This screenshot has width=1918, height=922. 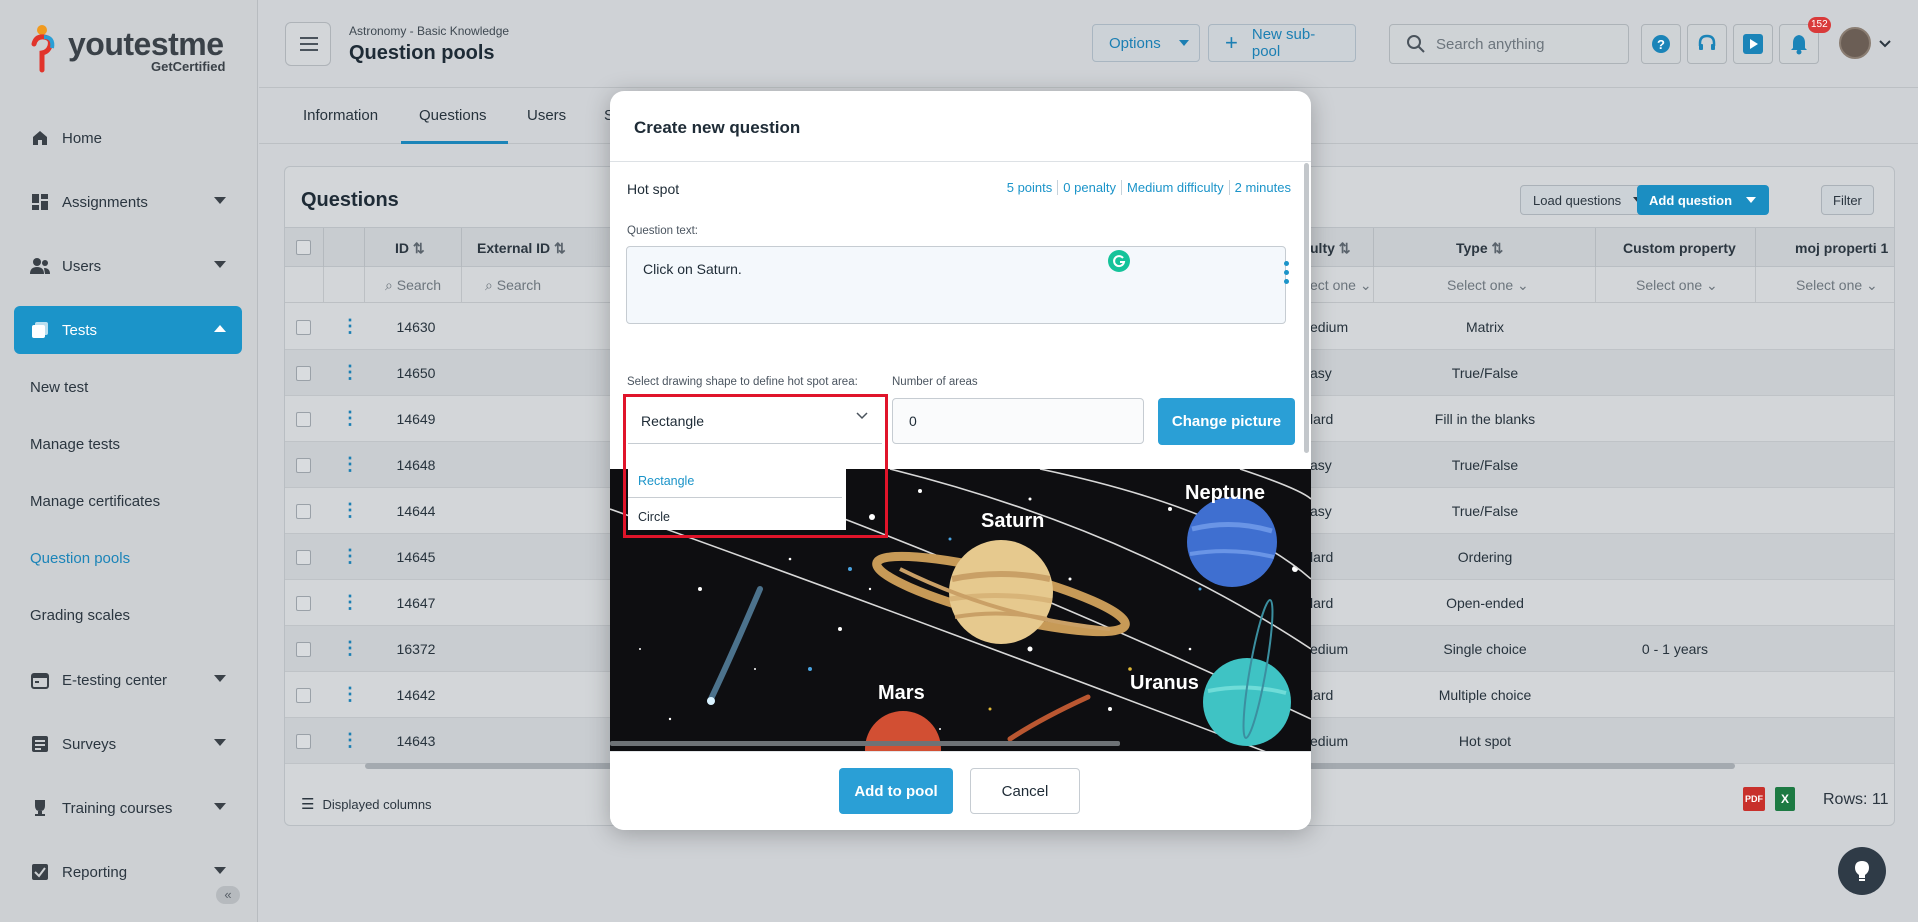 I want to click on sidebar-item-reporting: Reporting, so click(x=128, y=872).